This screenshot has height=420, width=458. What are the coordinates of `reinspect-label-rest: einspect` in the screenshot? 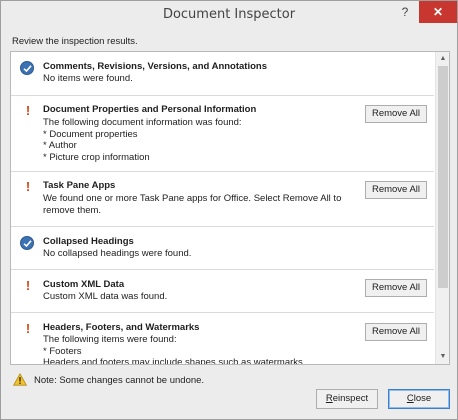 It's located at (350, 398).